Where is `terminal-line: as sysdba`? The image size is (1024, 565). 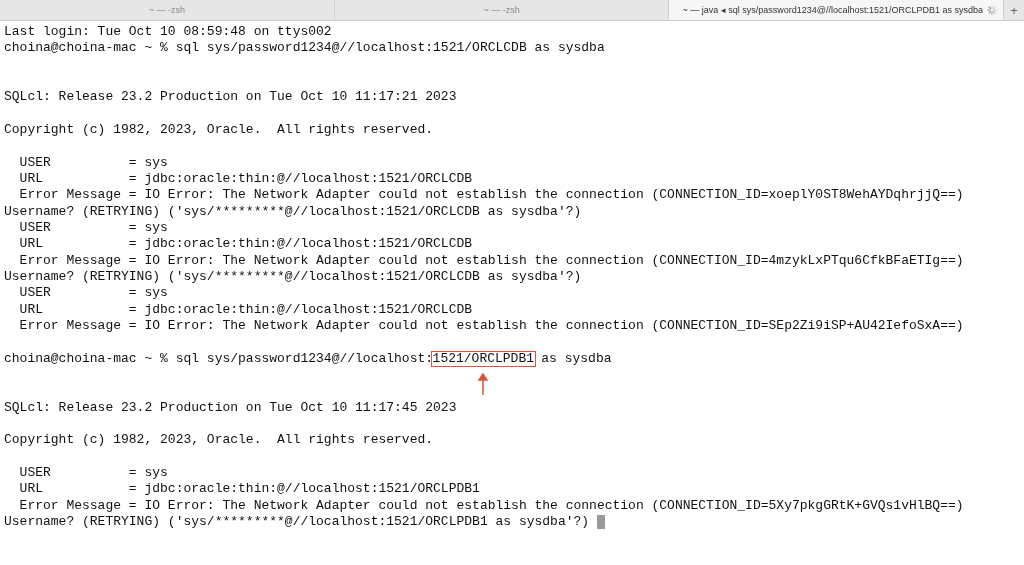 terminal-line: as sysdba is located at coordinates (576, 358).